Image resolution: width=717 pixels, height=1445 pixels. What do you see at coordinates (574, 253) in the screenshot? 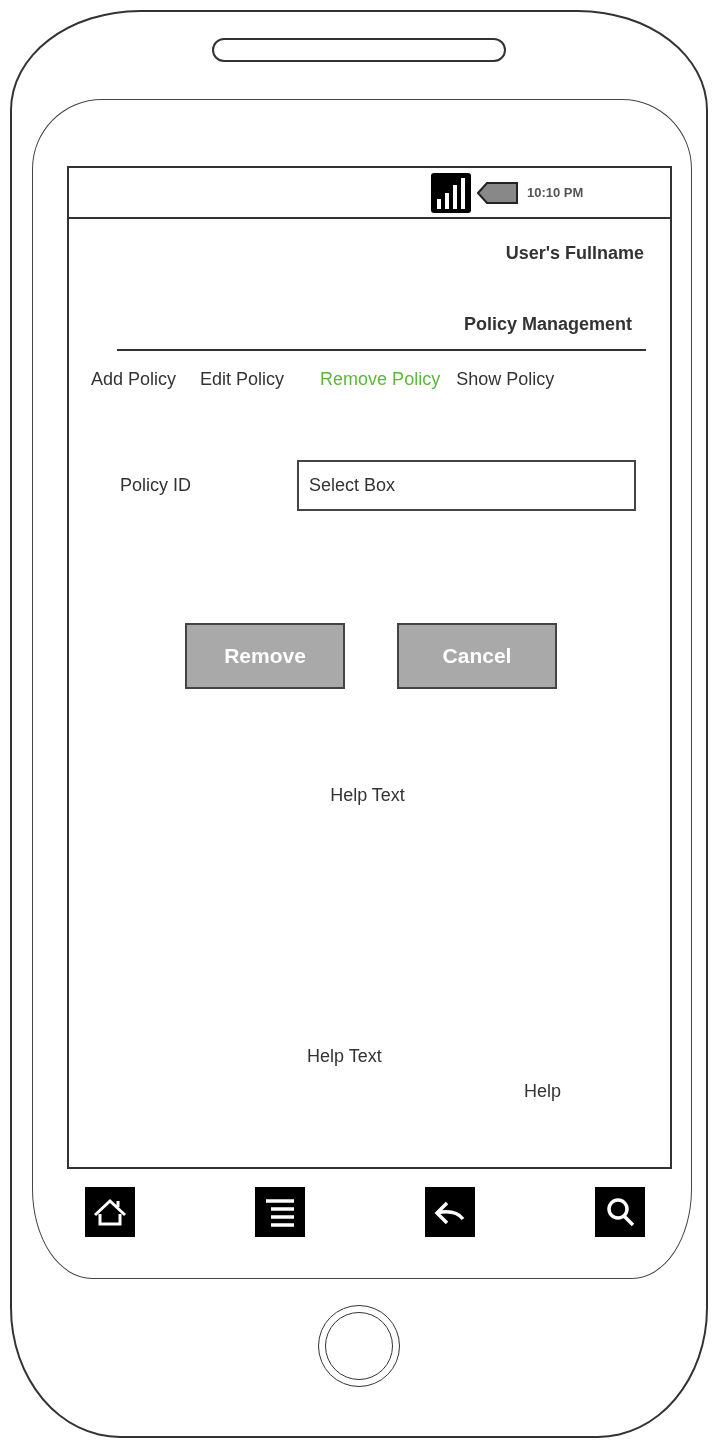
I see `user-name: User's Fullname` at bounding box center [574, 253].